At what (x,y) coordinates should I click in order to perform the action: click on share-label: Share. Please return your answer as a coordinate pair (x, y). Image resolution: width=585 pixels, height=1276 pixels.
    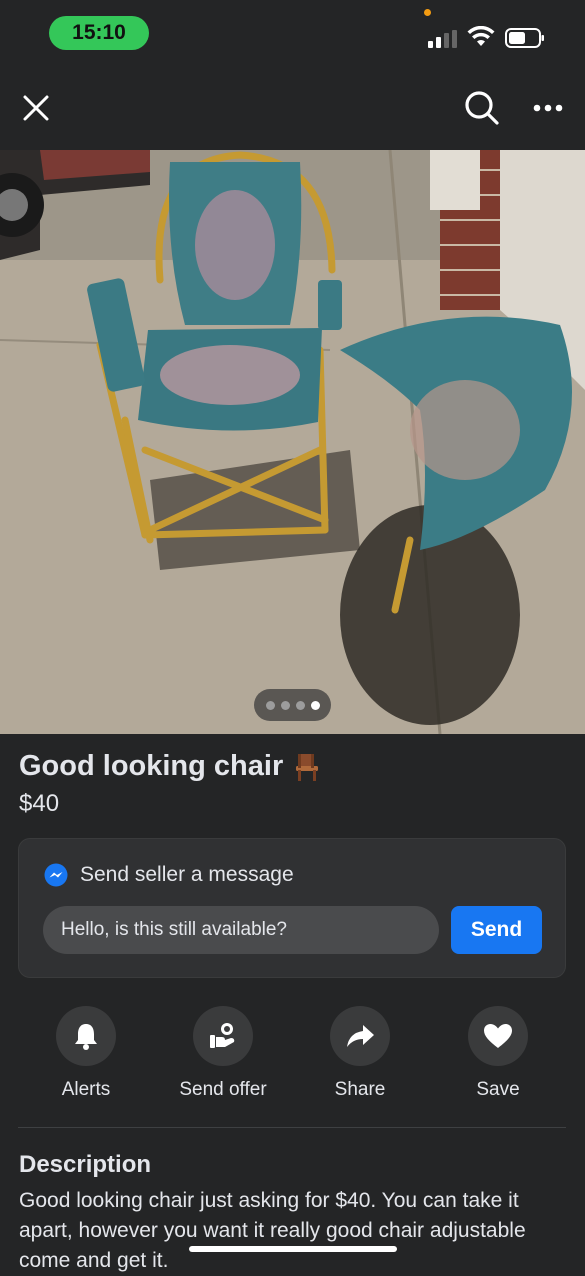
    Looking at the image, I should click on (360, 1089).